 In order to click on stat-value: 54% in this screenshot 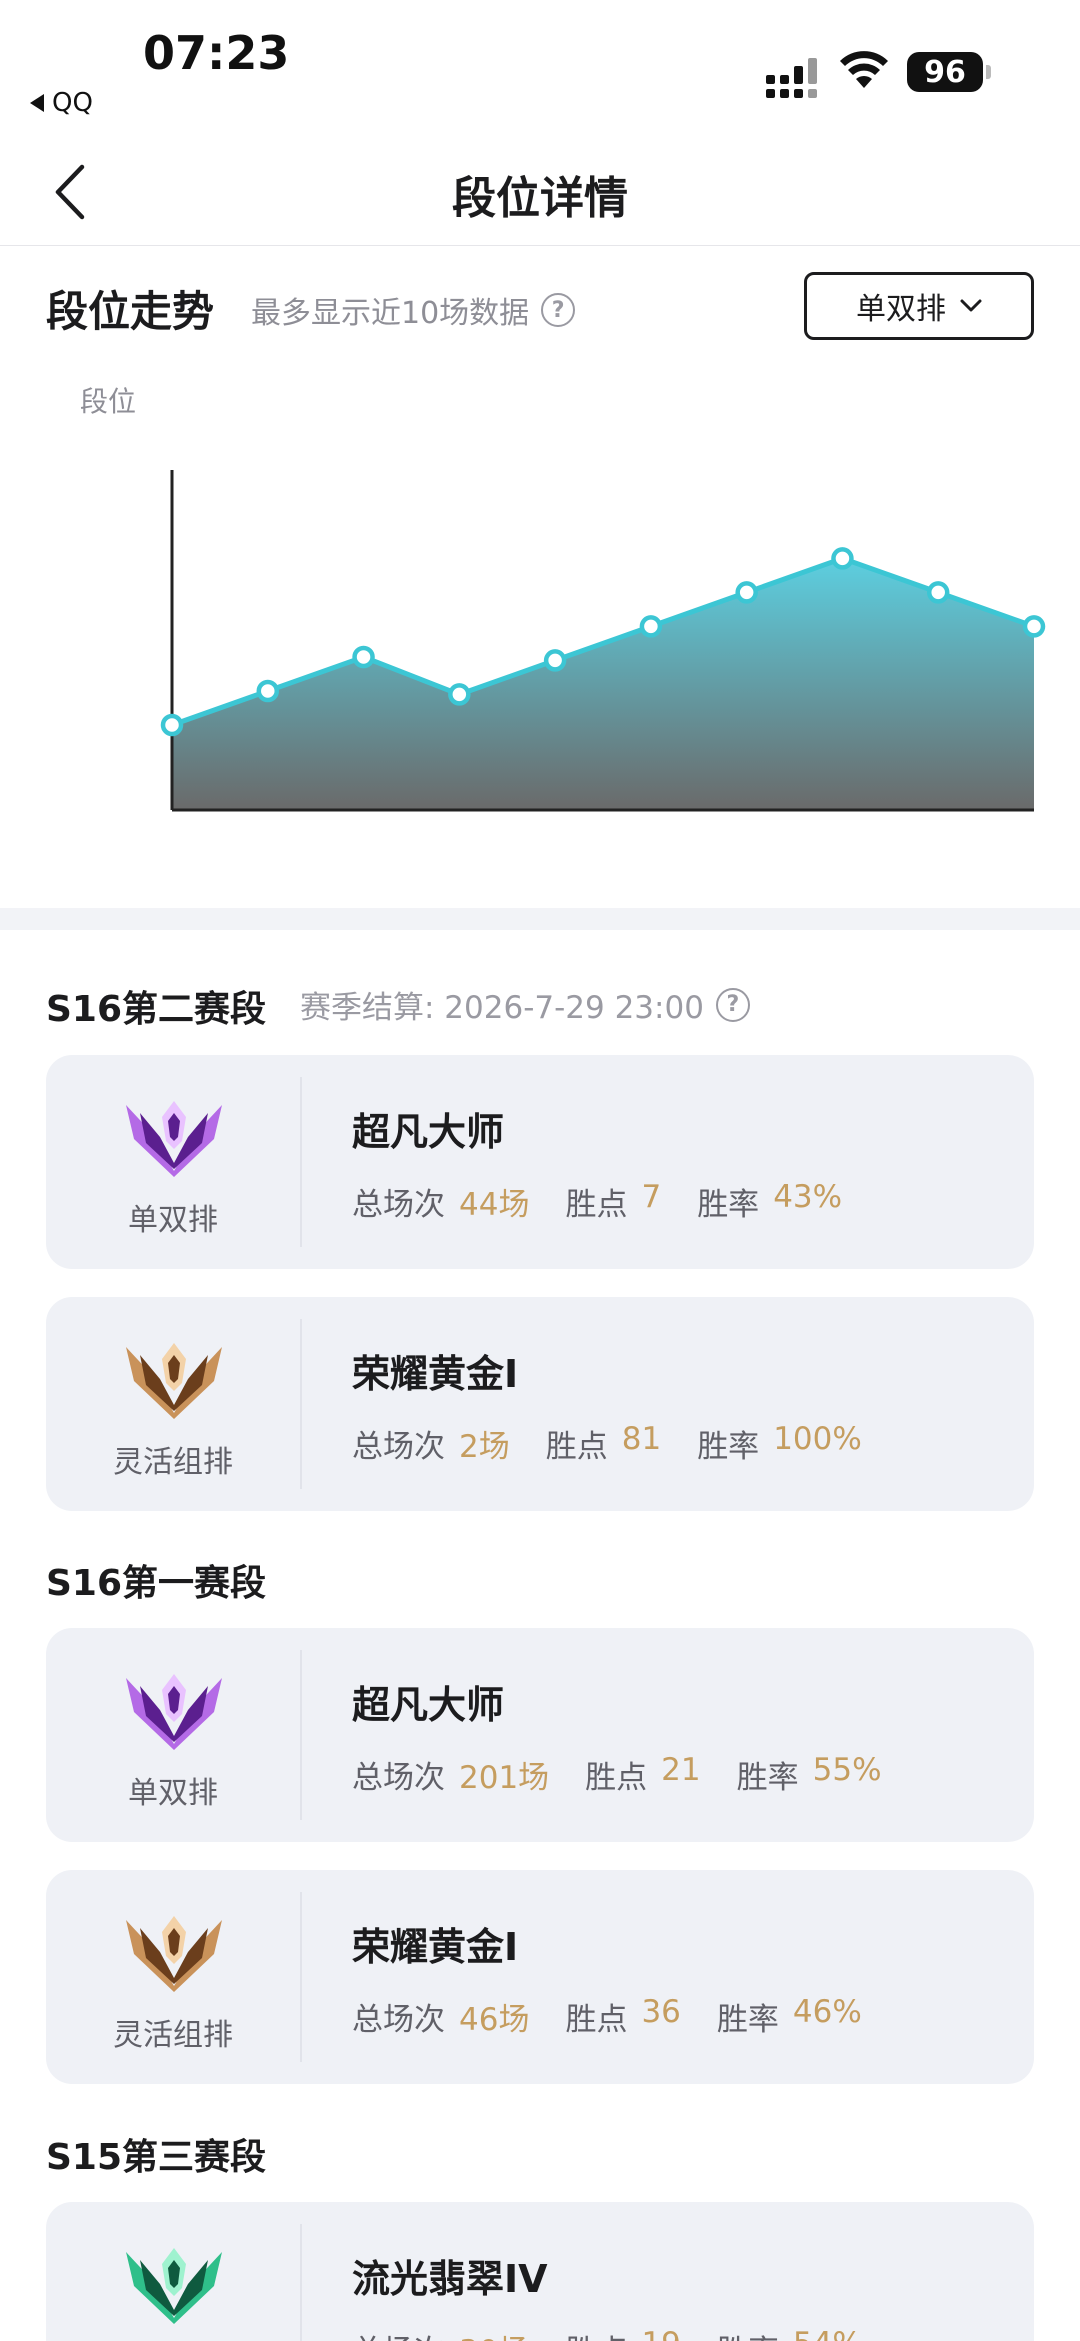, I will do `click(827, 2333)`.